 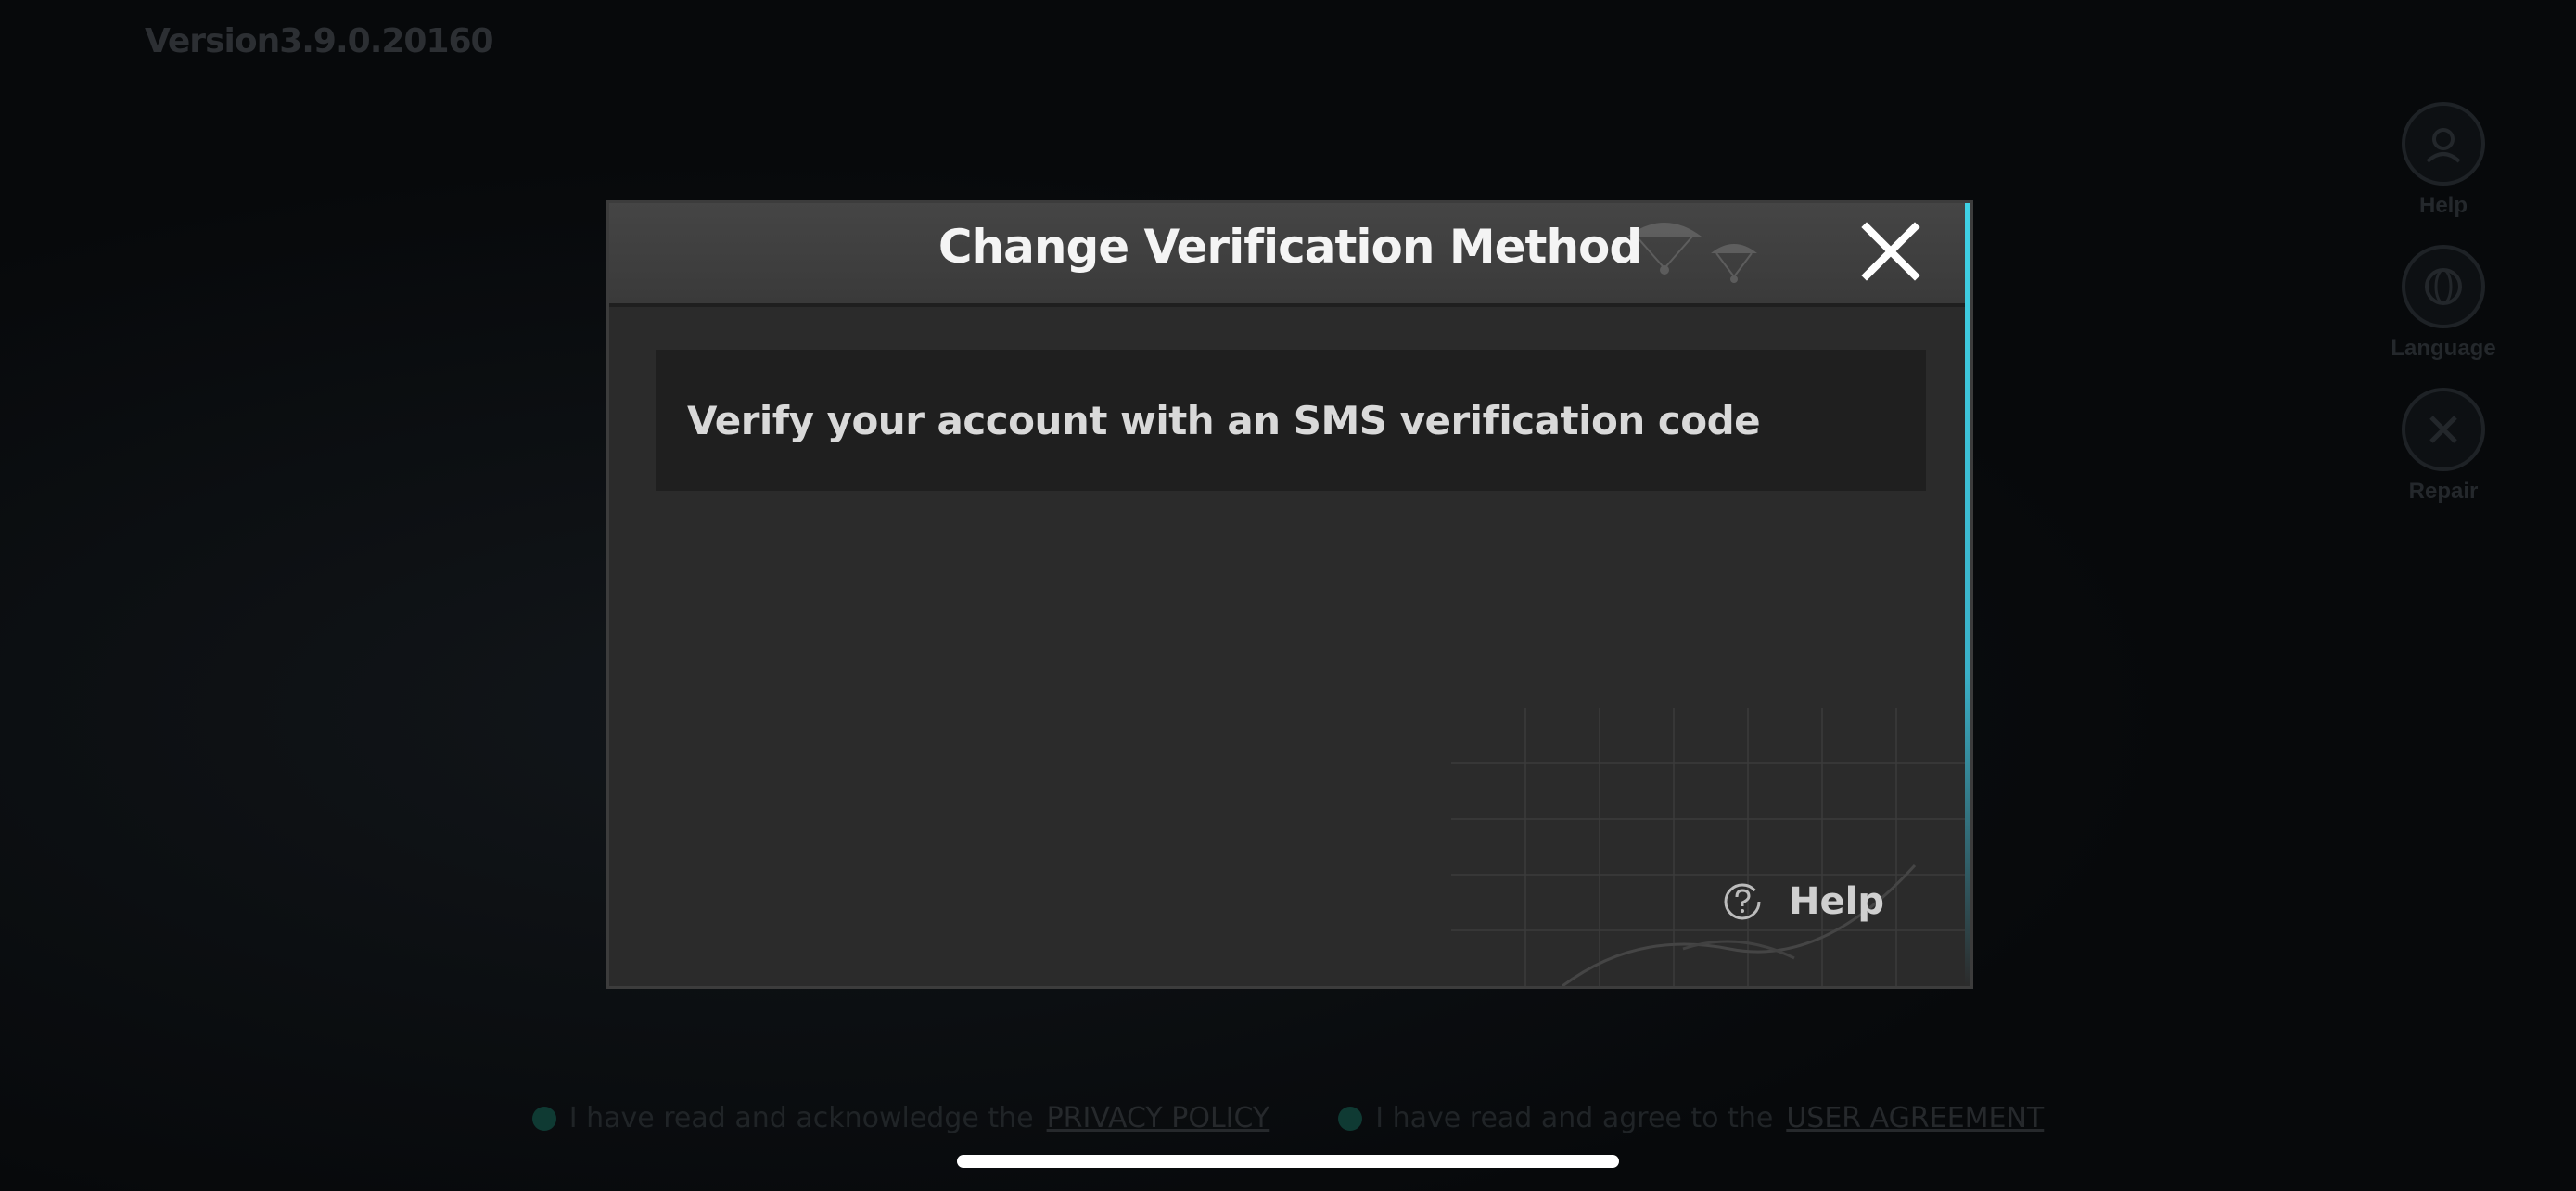 I want to click on close-icon, so click(x=1890, y=251).